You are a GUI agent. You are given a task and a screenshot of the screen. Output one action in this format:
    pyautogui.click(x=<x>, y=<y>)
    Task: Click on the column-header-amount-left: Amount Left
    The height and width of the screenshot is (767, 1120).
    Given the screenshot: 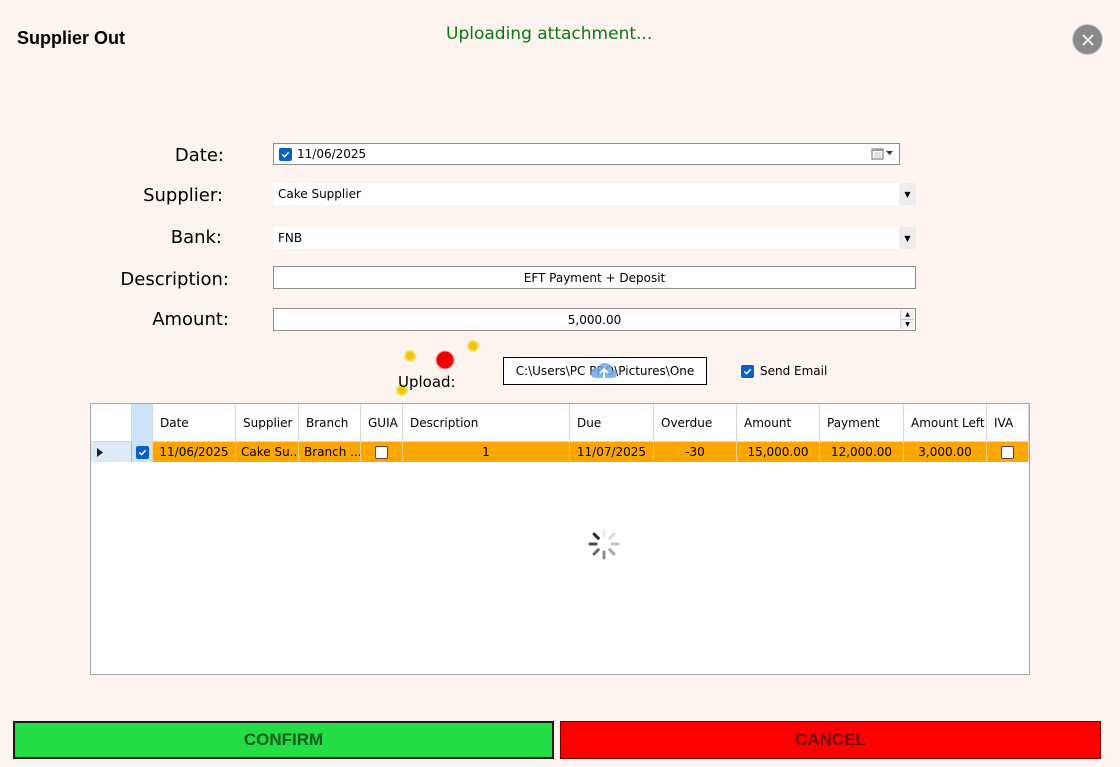 What is the action you would take?
    pyautogui.click(x=945, y=423)
    